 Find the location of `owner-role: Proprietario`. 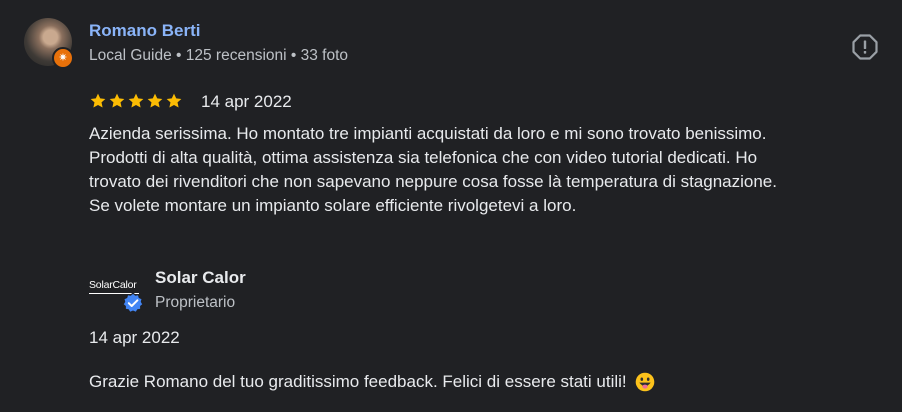

owner-role: Proprietario is located at coordinates (195, 302).